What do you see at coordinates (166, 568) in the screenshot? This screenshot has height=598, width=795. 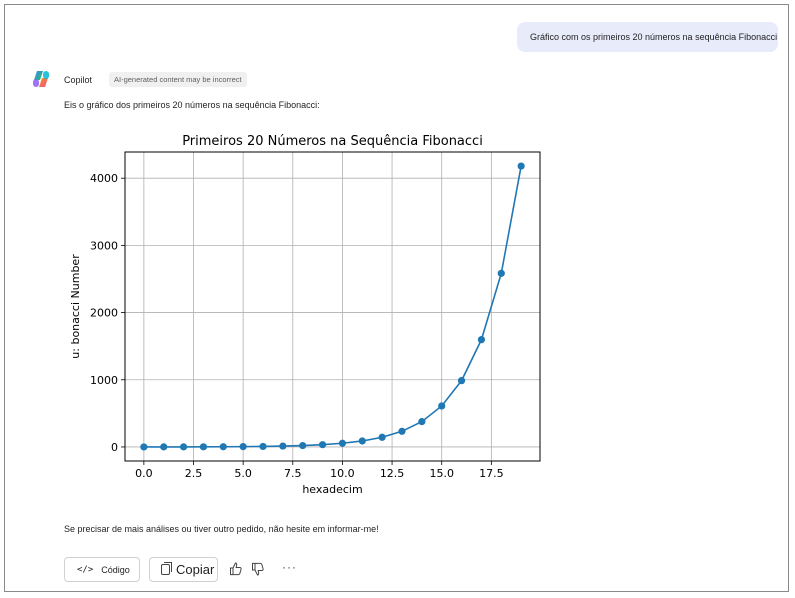 I see `copy-icon` at bounding box center [166, 568].